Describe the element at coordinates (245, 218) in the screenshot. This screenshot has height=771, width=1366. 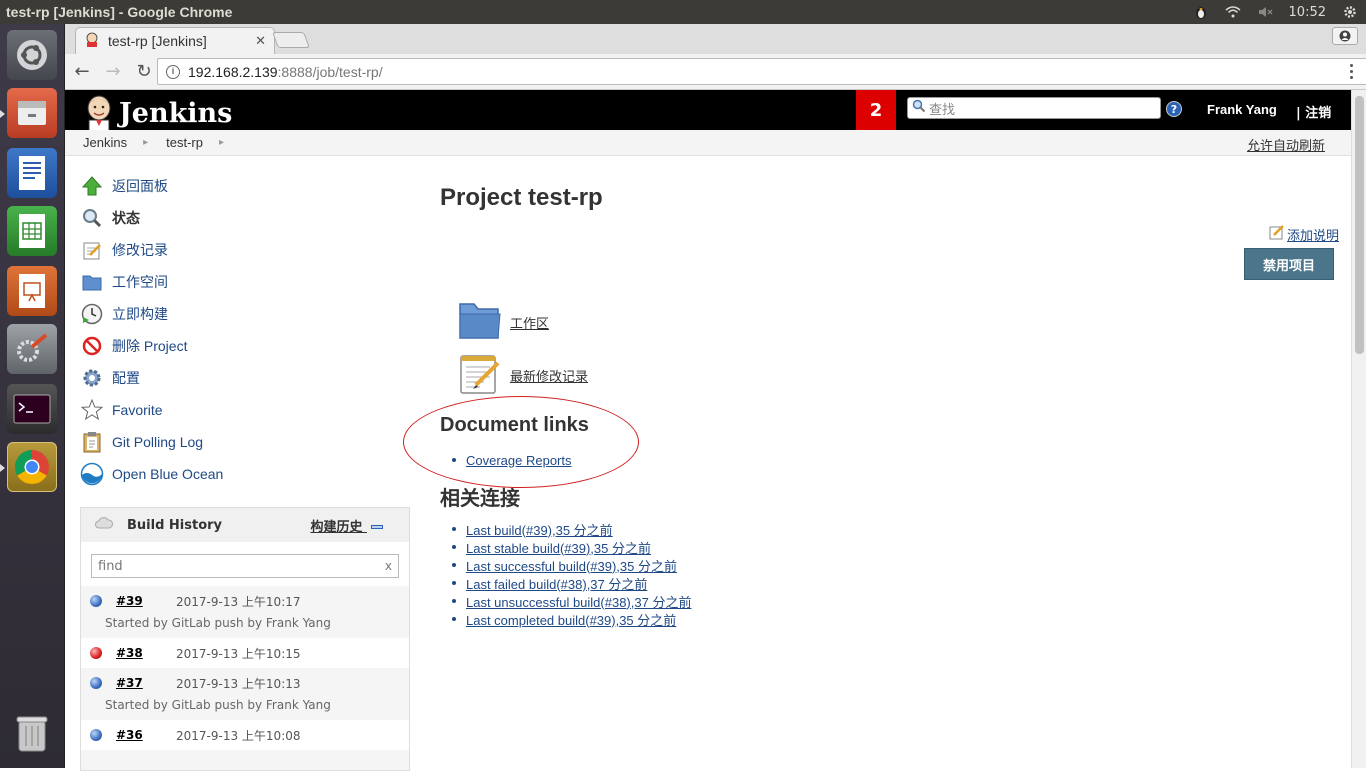
I see `task-status: 状态` at that location.